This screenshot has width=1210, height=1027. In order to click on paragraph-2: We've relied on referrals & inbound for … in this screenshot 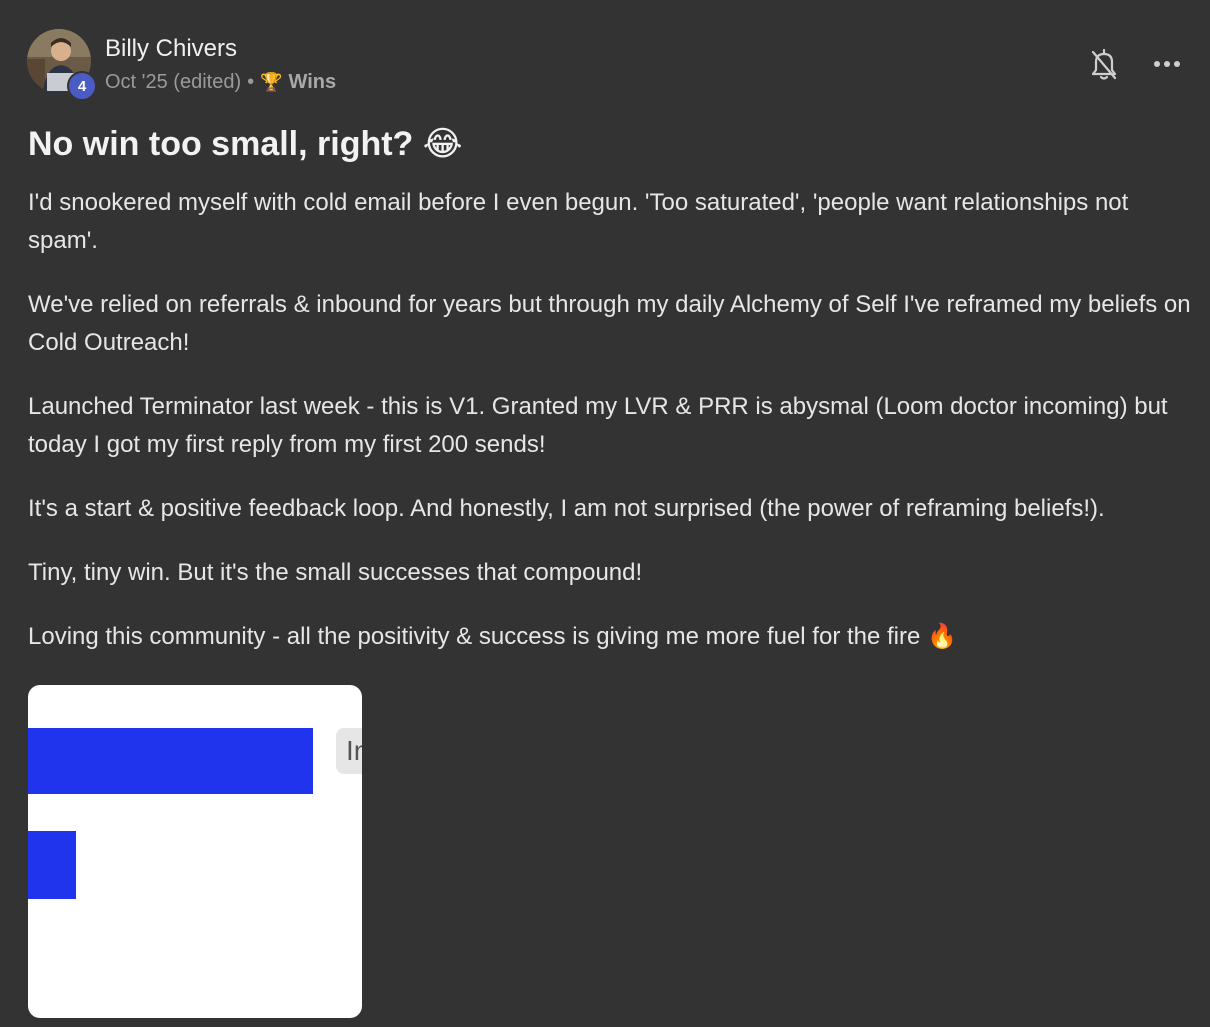, I will do `click(609, 323)`.